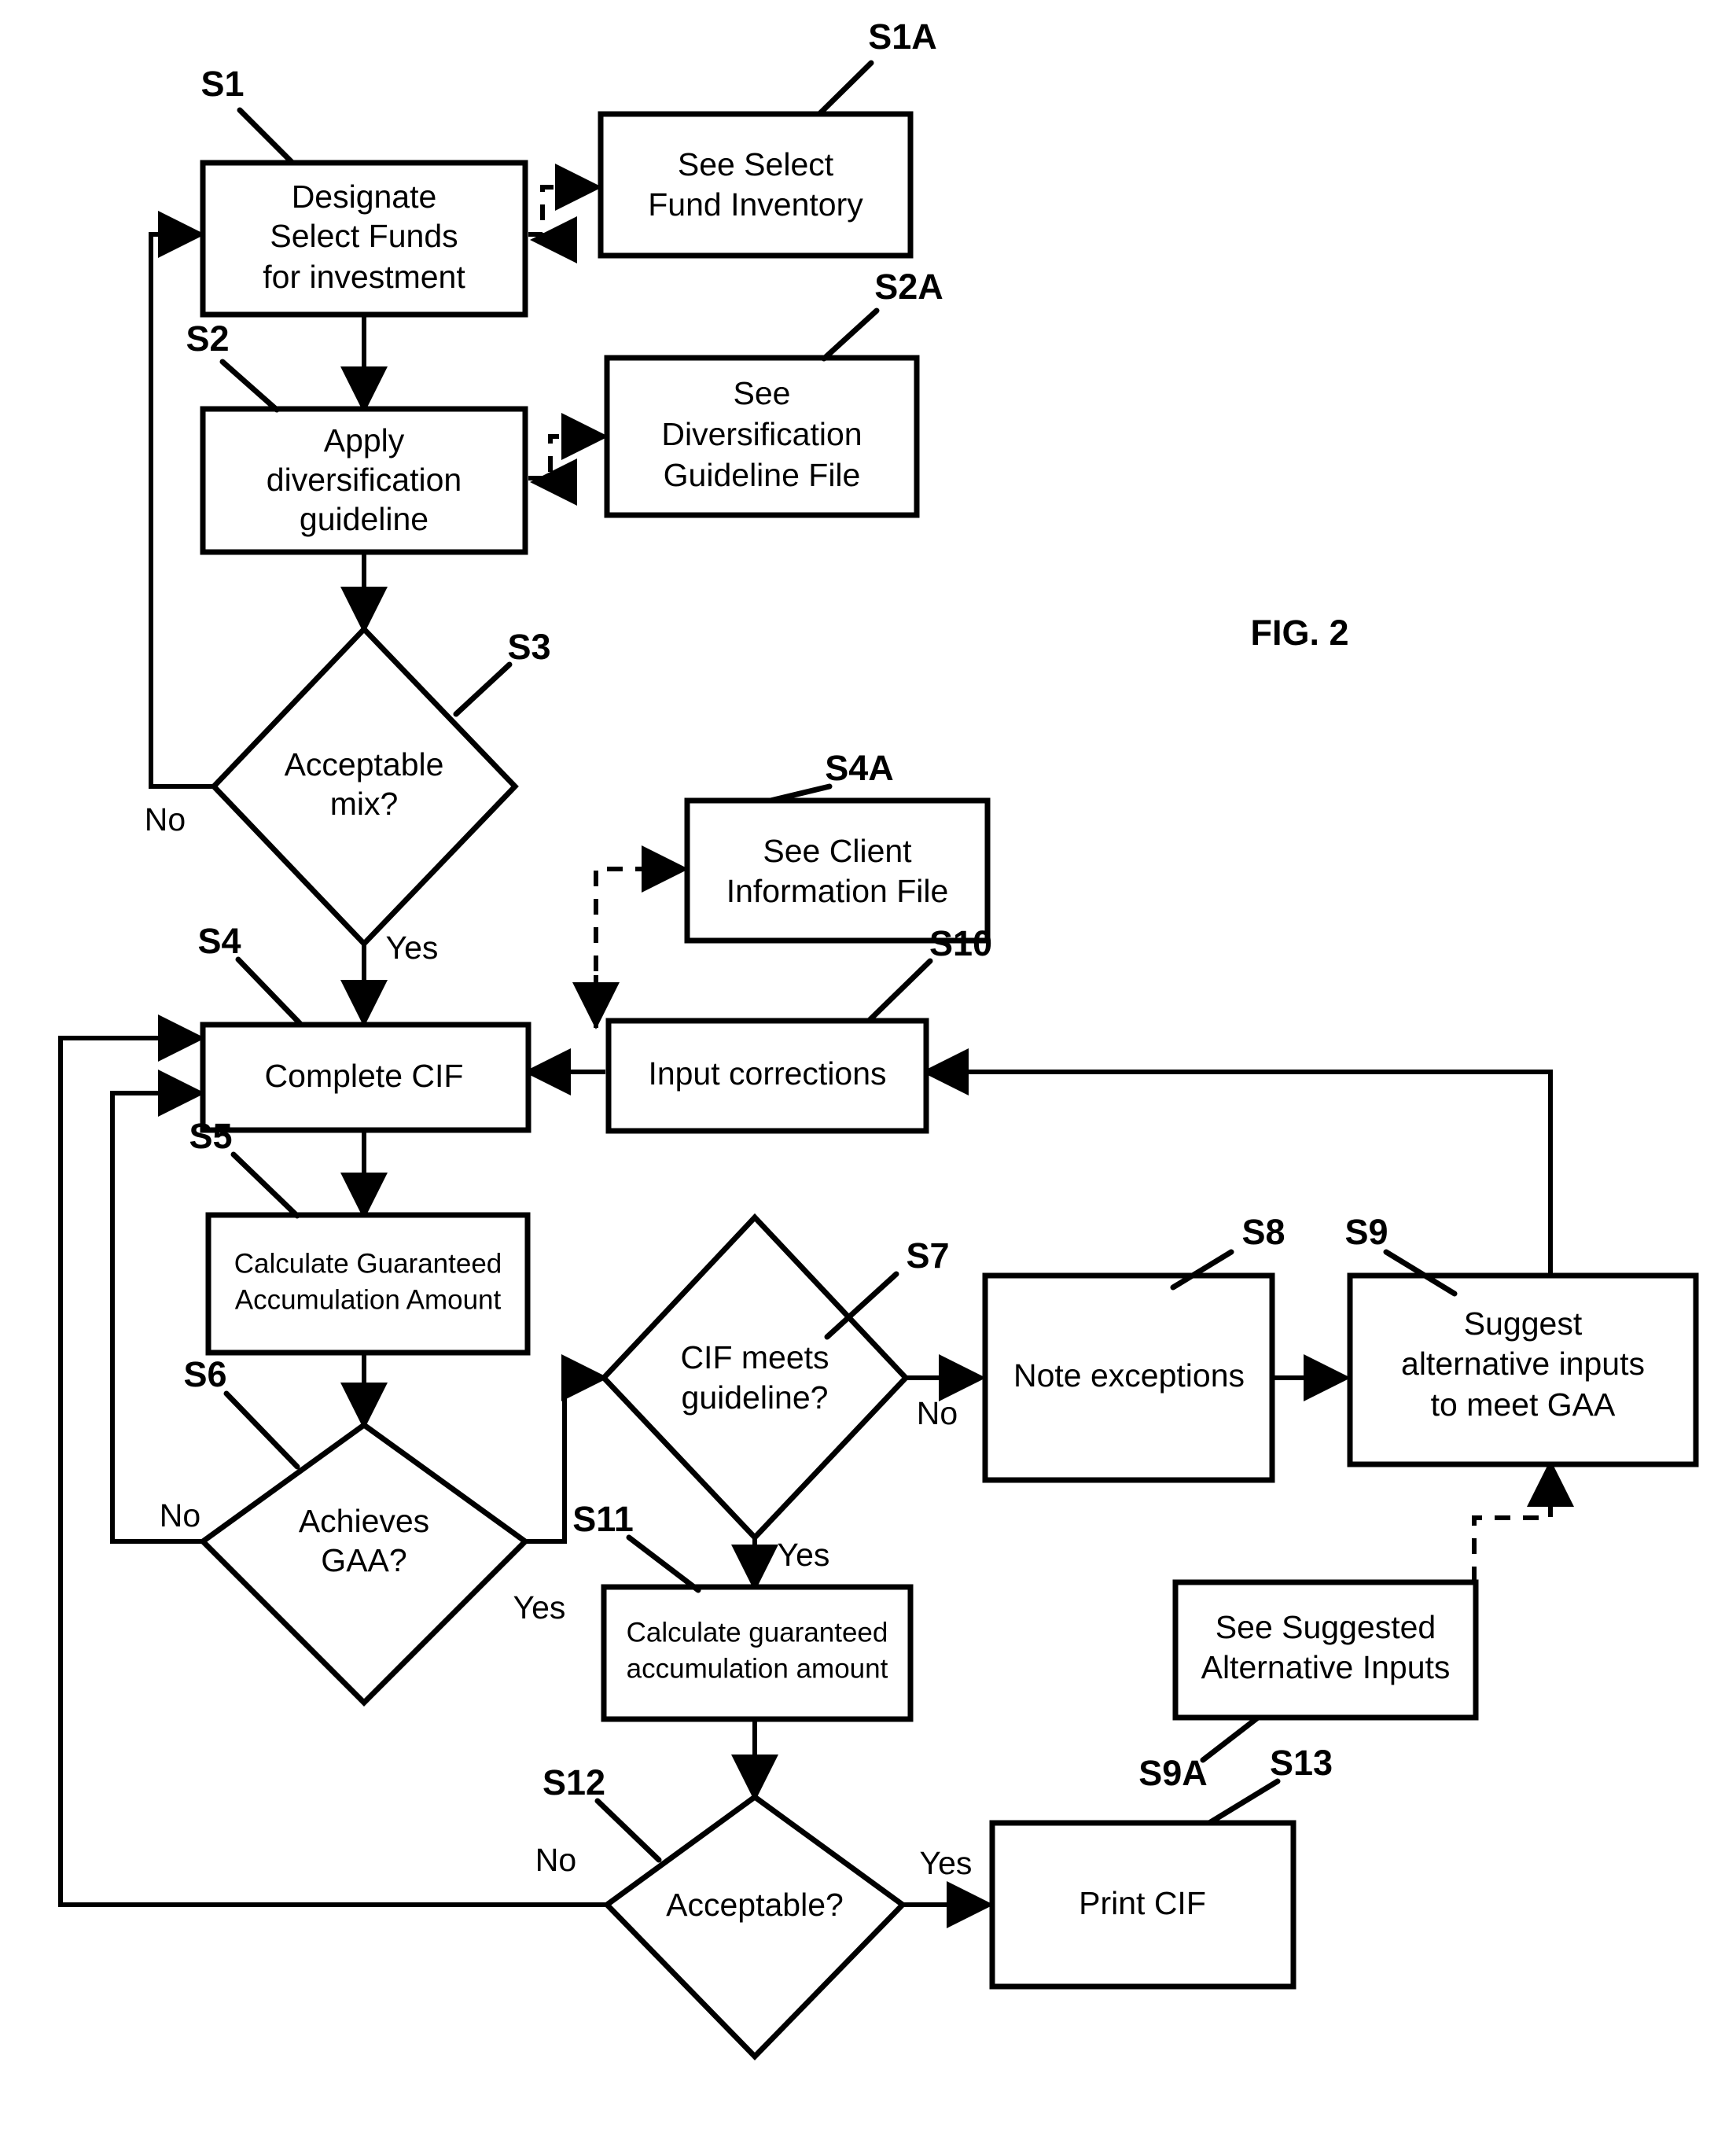  Describe the element at coordinates (262, 1430) in the screenshot. I see `leader-s6` at that location.